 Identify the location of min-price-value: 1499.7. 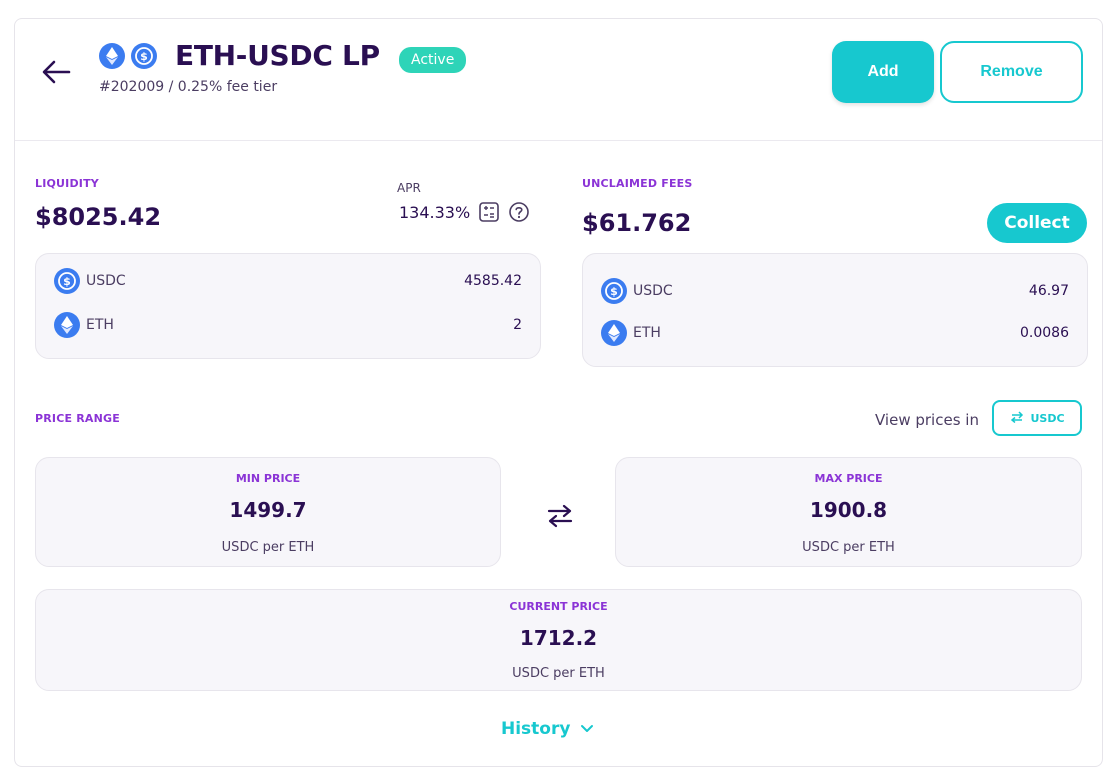
(268, 510).